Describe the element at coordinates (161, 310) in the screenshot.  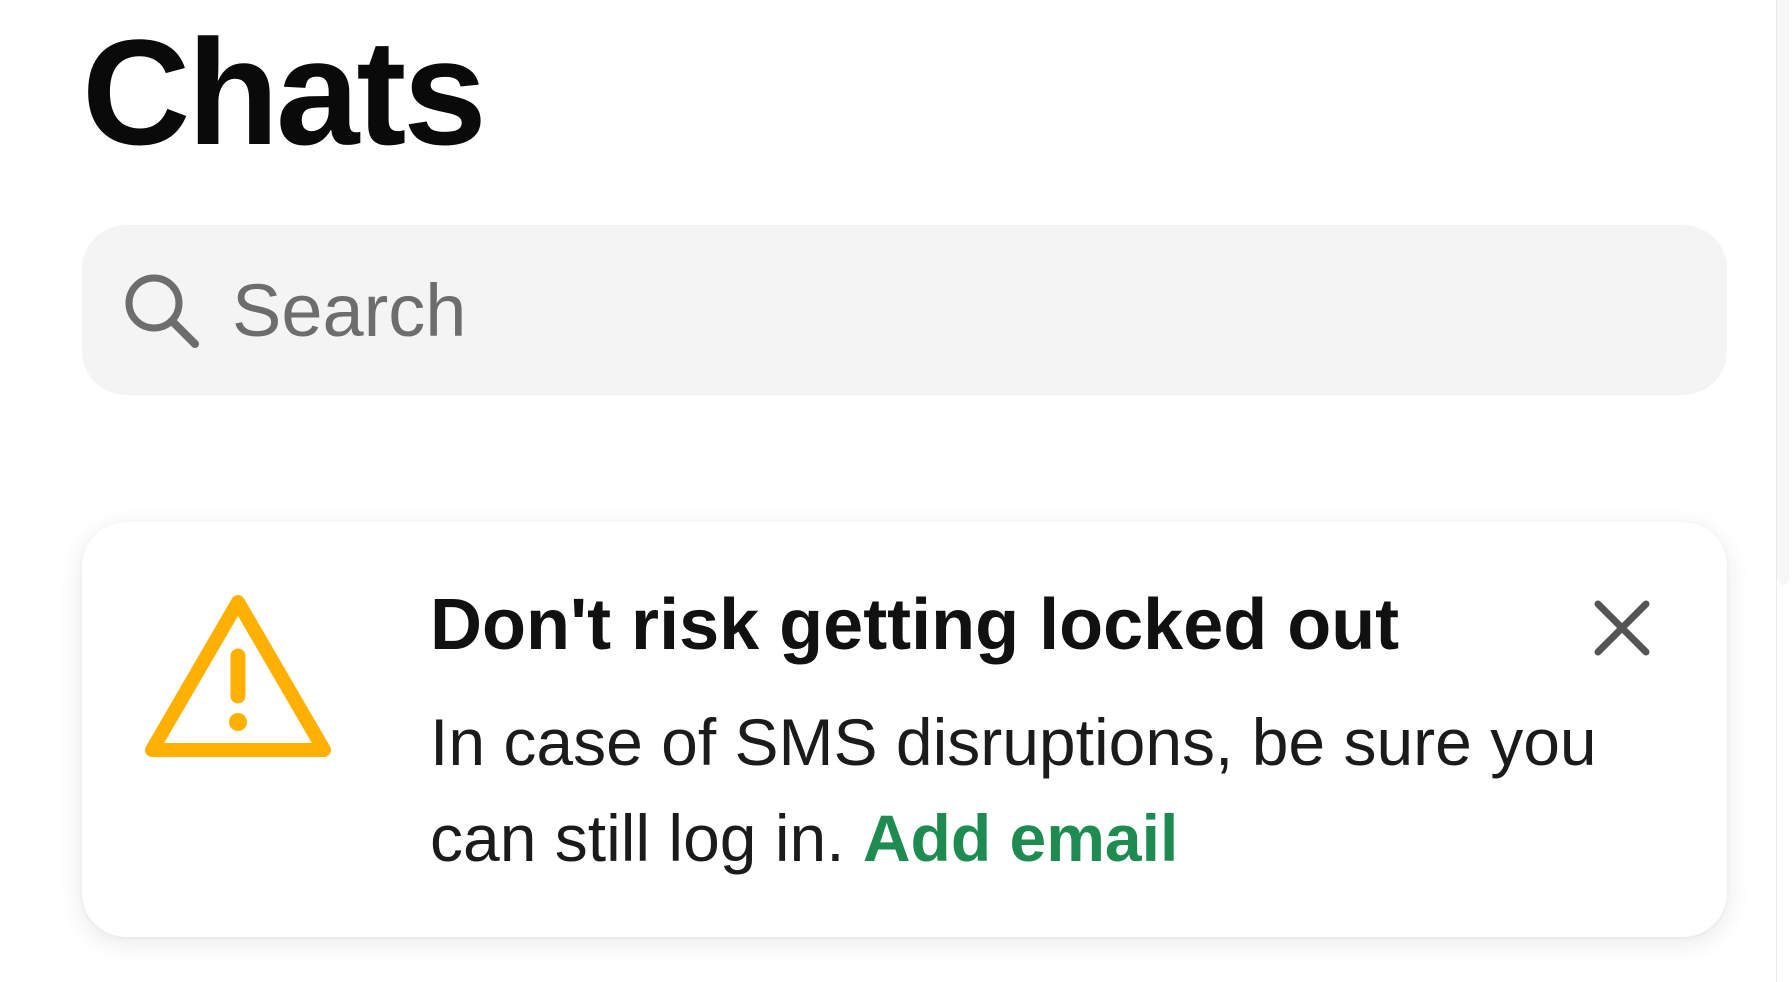
I see `search-icon` at that location.